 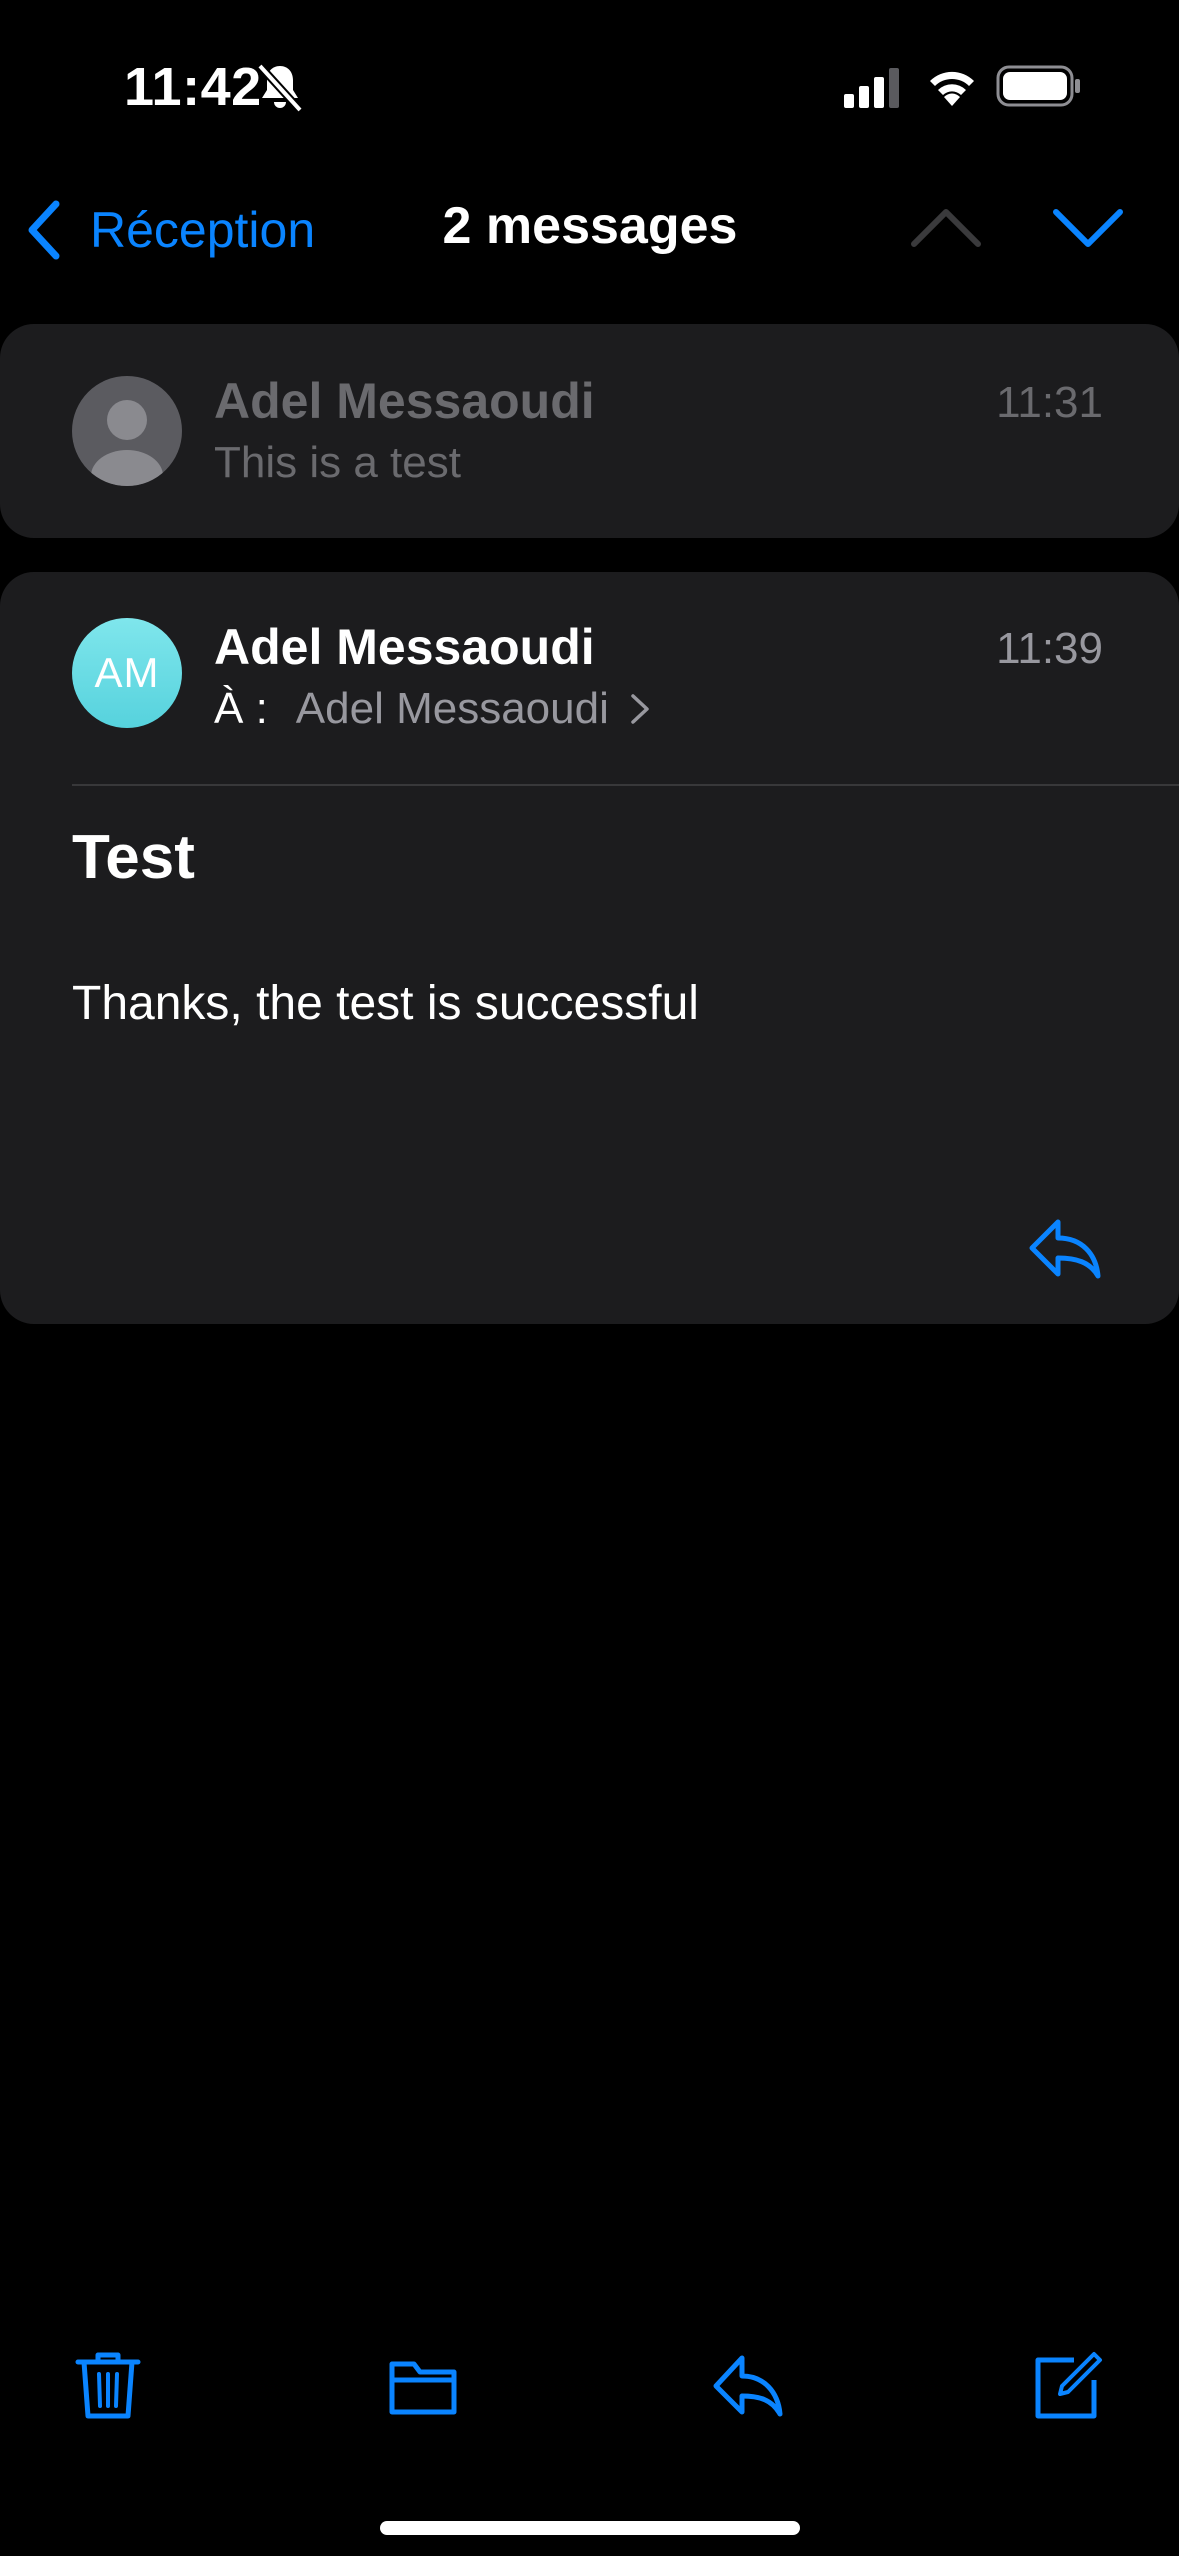 What do you see at coordinates (108, 2386) in the screenshot?
I see `trash-icon` at bounding box center [108, 2386].